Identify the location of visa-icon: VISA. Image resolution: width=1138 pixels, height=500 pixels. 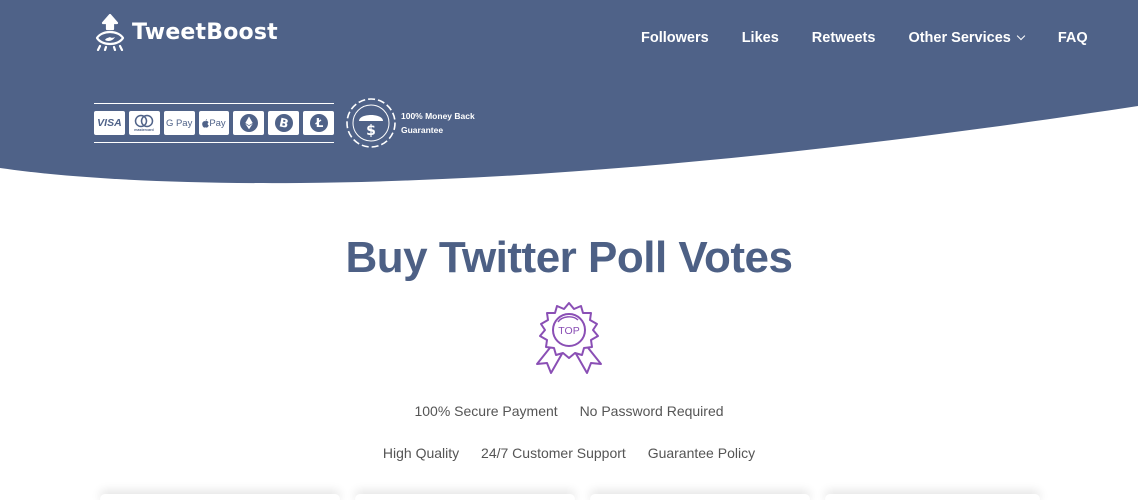
(109, 123).